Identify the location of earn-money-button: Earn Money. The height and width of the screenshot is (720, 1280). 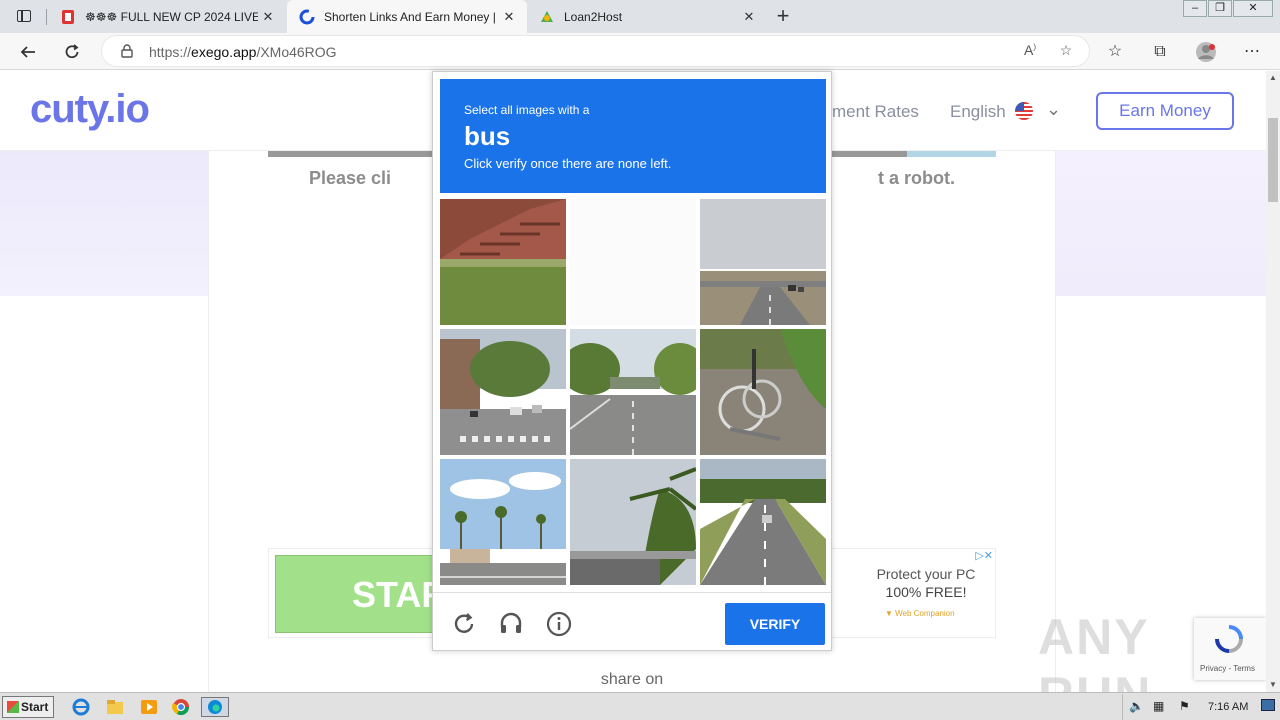
(1165, 111).